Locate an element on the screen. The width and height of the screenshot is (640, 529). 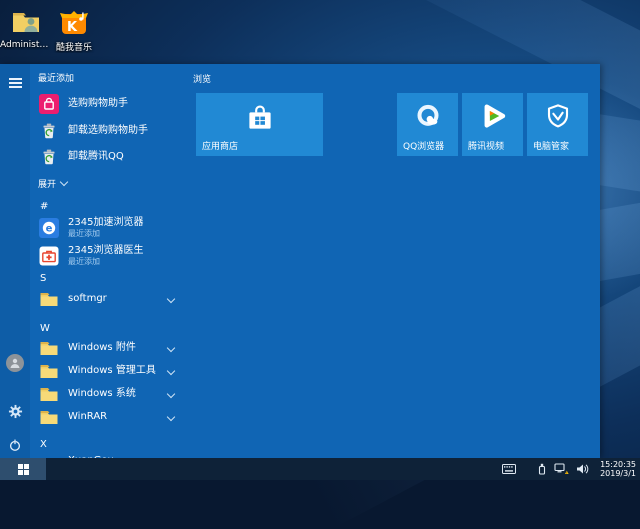
windows-logo-icon is located at coordinates (23, 469).